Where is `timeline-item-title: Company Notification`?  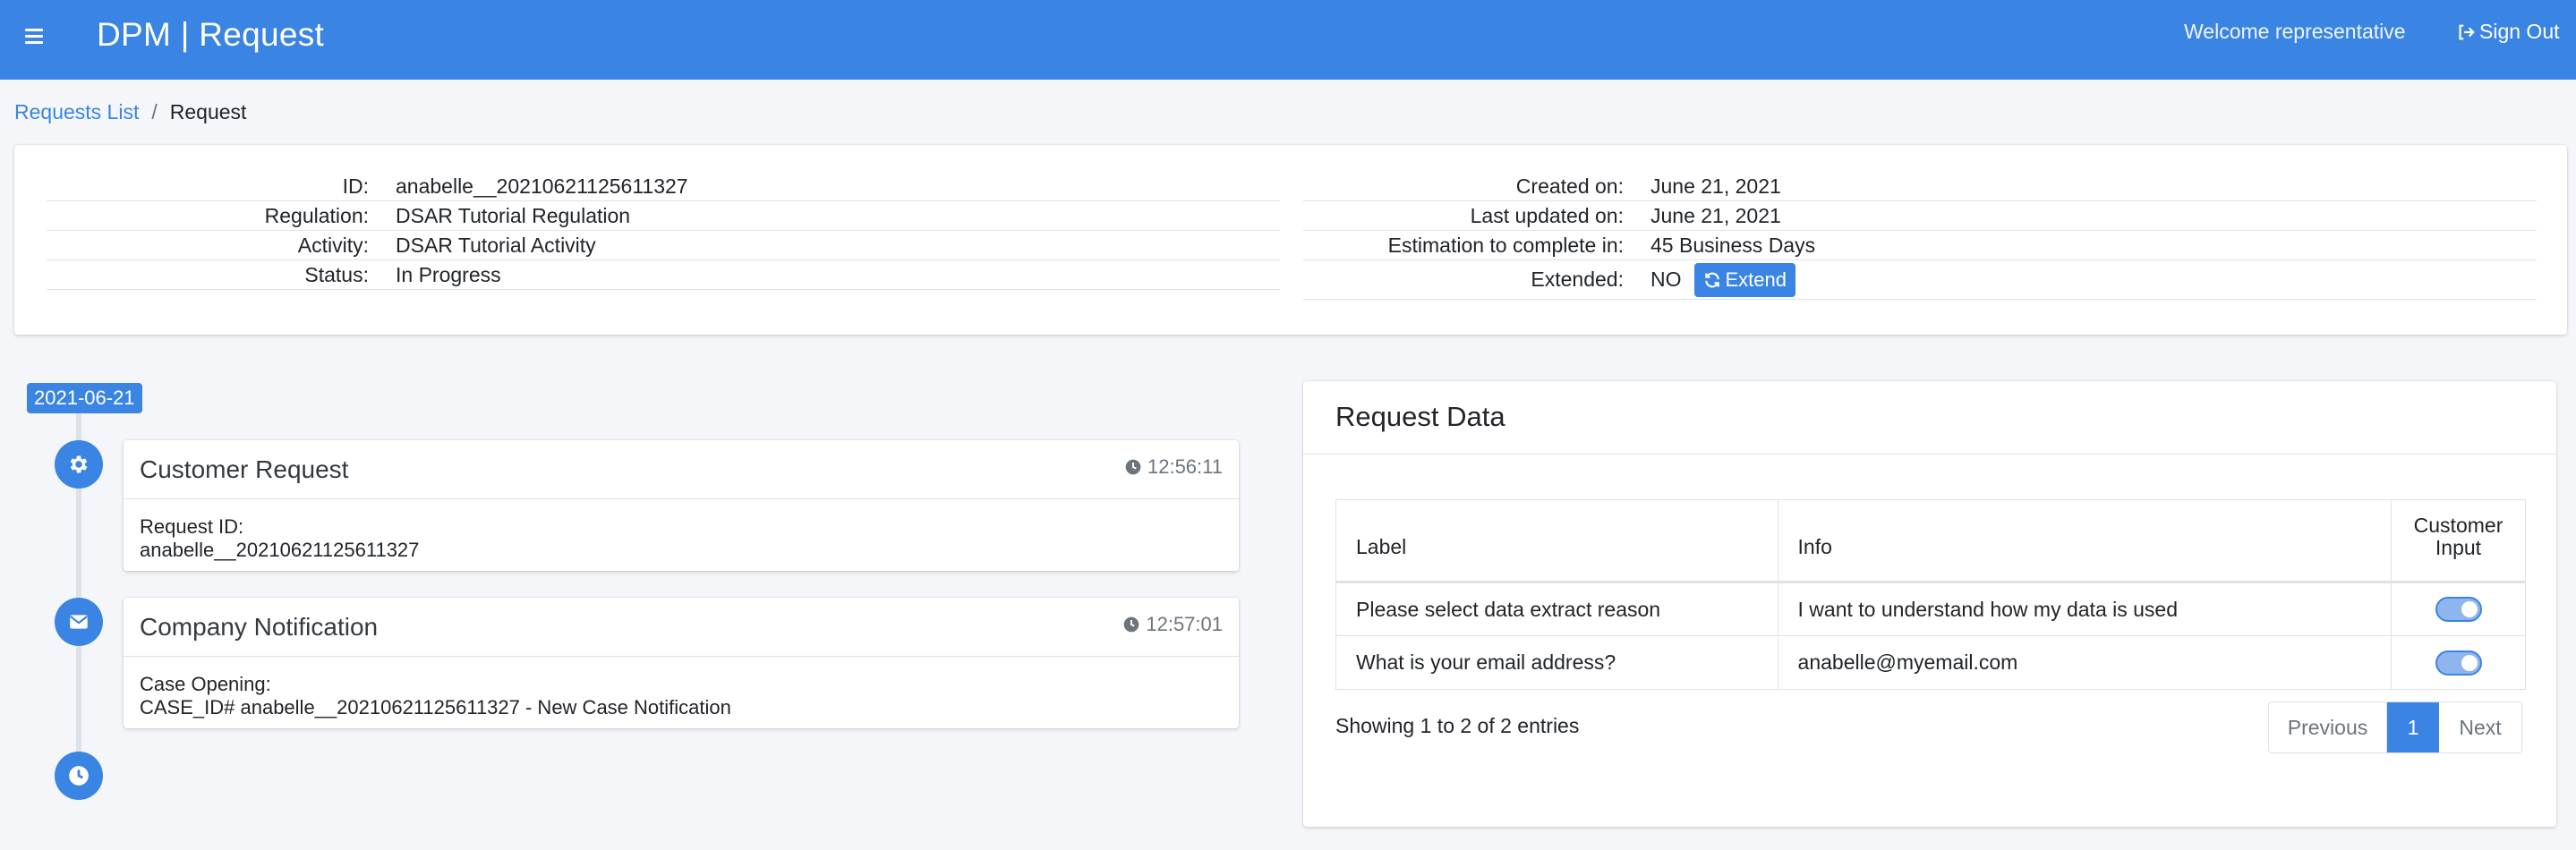
timeline-item-title: Company Notification is located at coordinates (259, 627).